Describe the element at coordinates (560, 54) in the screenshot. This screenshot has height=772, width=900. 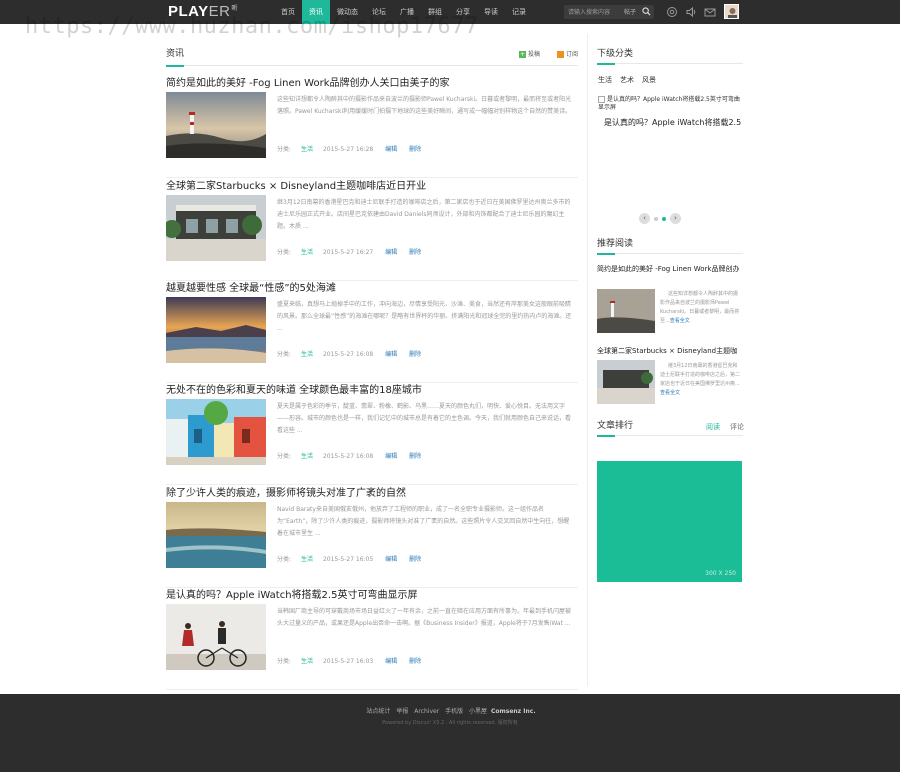
I see `rss-icon` at that location.